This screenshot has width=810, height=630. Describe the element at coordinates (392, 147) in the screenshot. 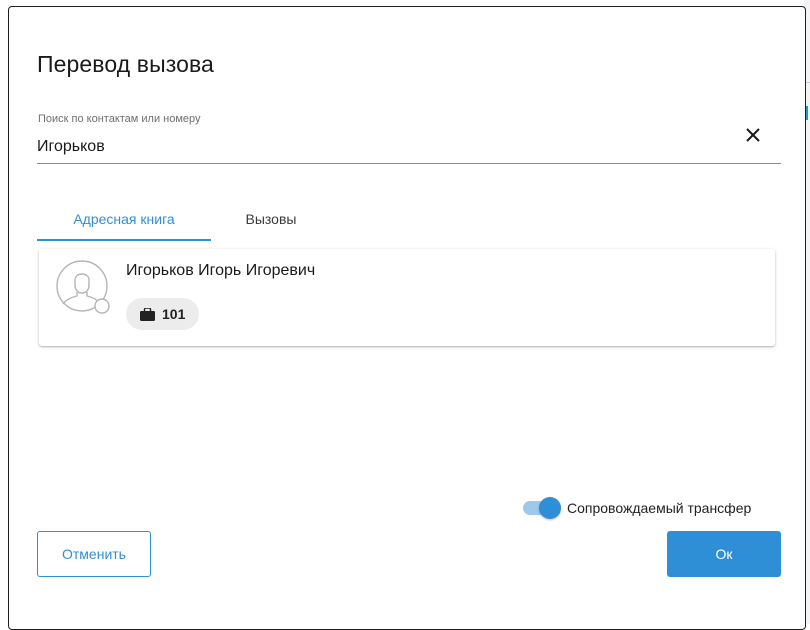

I see `search-input` at that location.